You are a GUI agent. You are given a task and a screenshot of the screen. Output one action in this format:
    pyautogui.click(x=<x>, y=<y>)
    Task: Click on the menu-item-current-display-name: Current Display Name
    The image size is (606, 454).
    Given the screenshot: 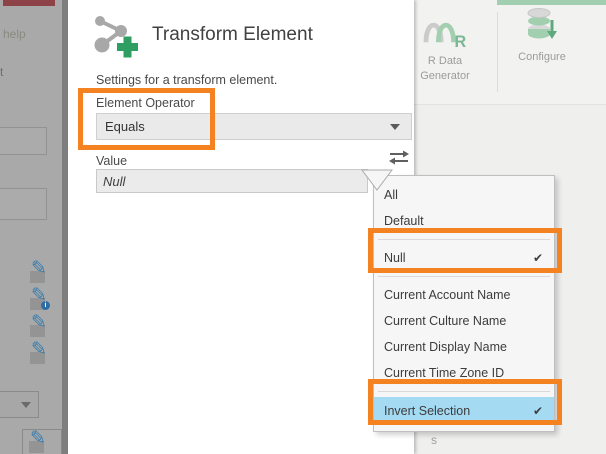 What is the action you would take?
    pyautogui.click(x=464, y=347)
    